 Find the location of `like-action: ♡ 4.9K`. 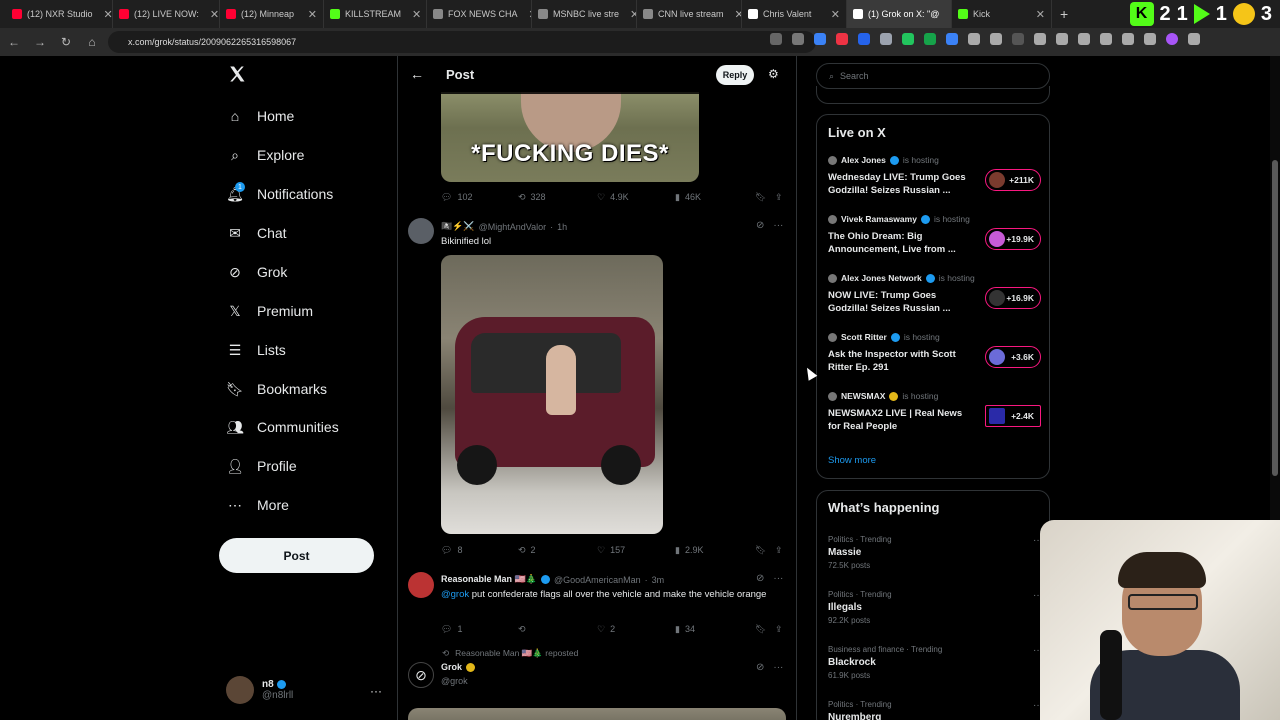

like-action: ♡ 4.9K is located at coordinates (613, 197).